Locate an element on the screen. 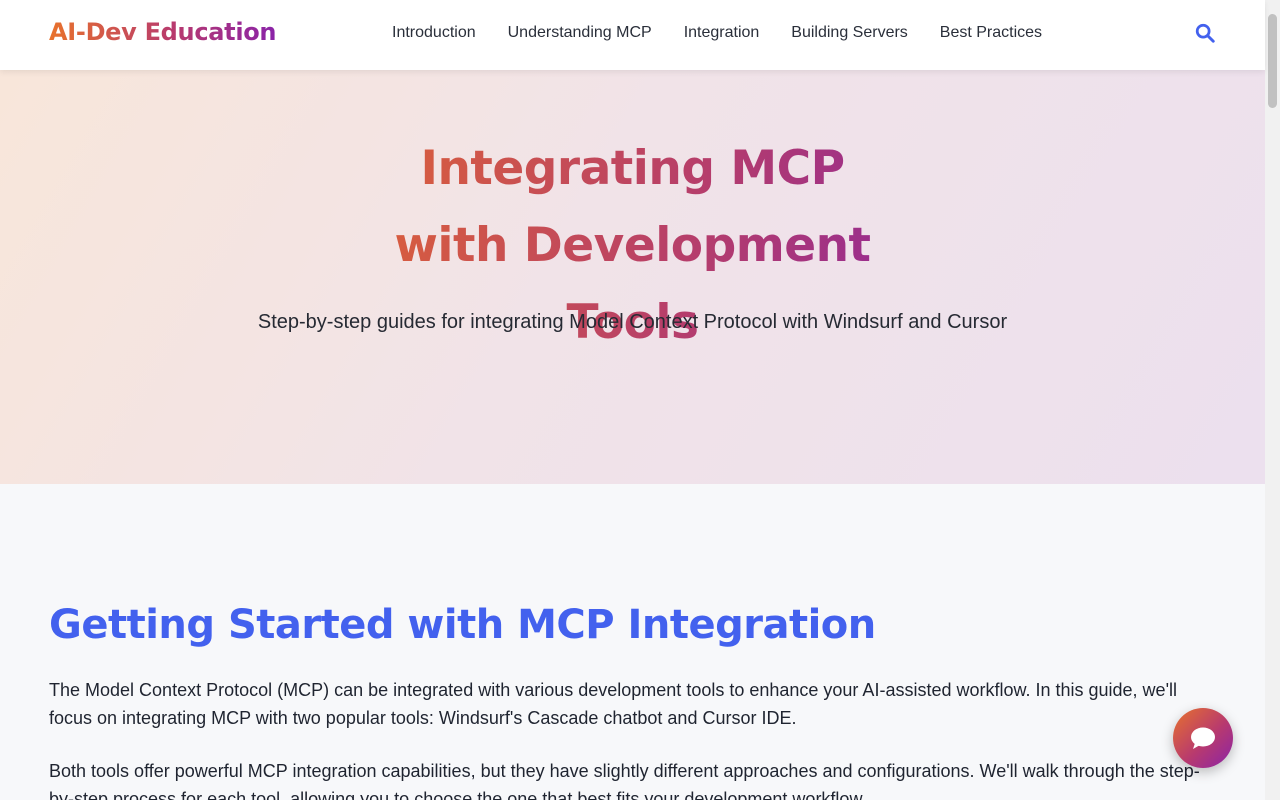 The image size is (1280, 800). search-icon is located at coordinates (1205, 33).